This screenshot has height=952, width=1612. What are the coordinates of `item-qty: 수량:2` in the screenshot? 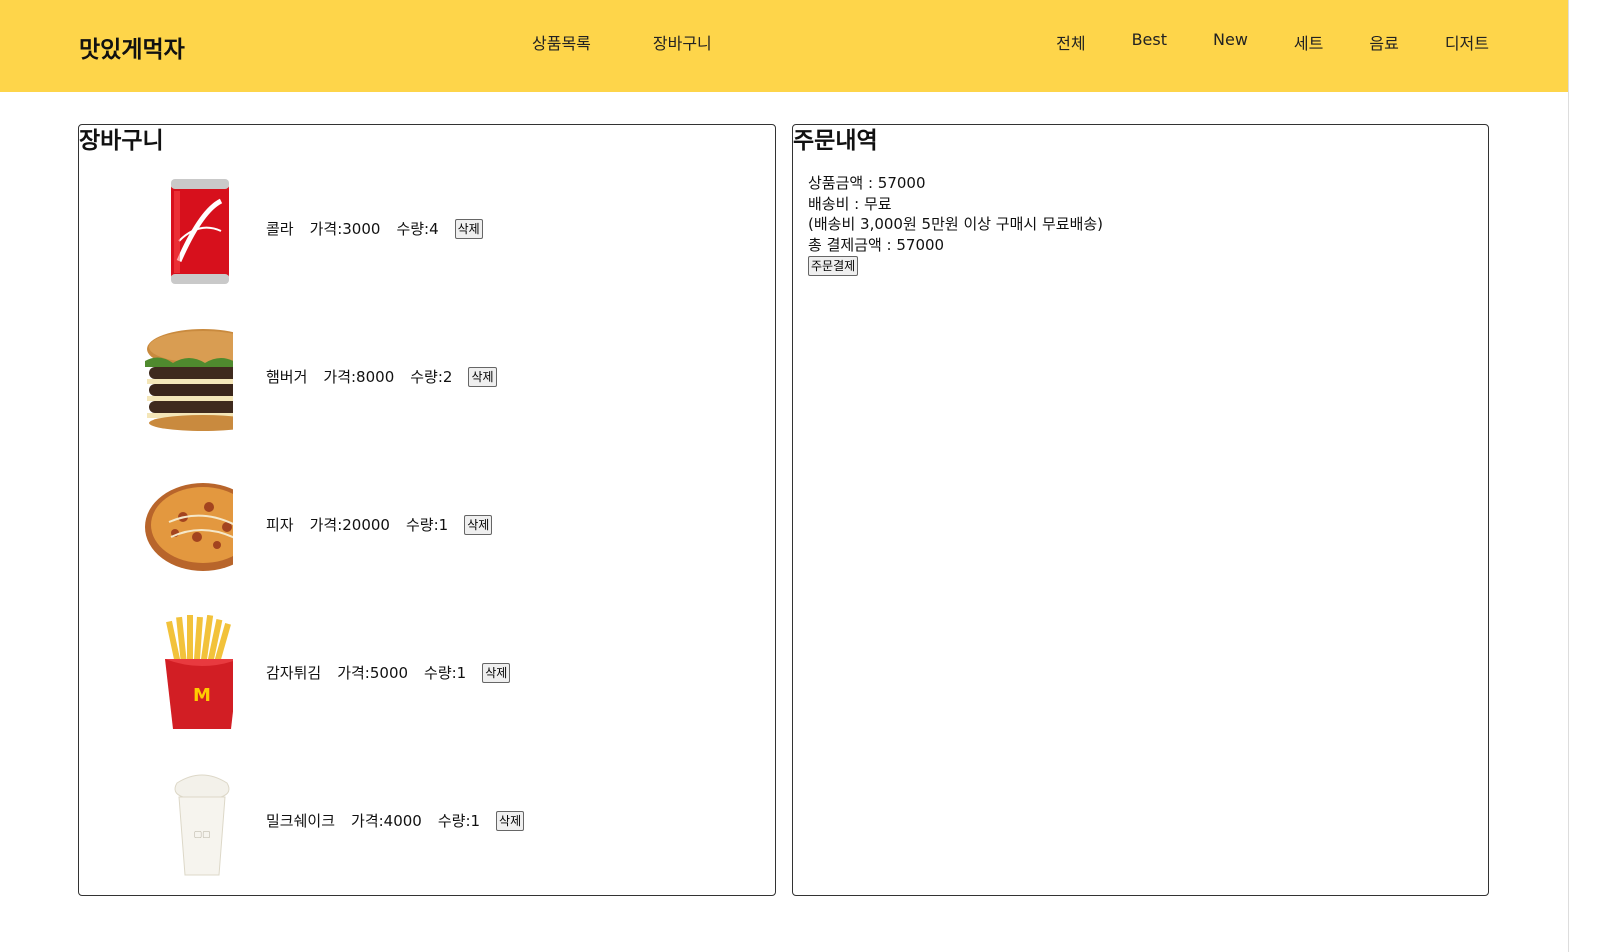 It's located at (431, 377).